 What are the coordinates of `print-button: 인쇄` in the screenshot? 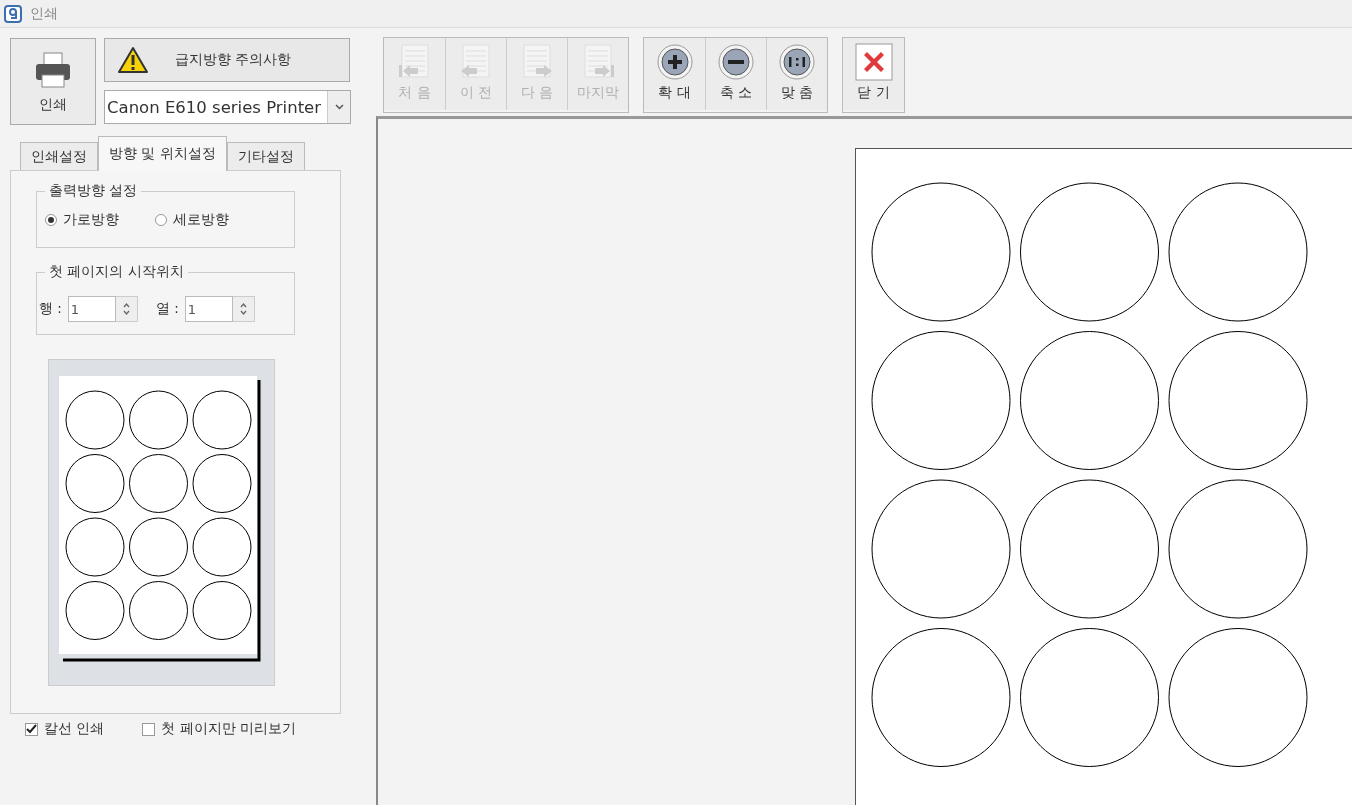 It's located at (53, 81).